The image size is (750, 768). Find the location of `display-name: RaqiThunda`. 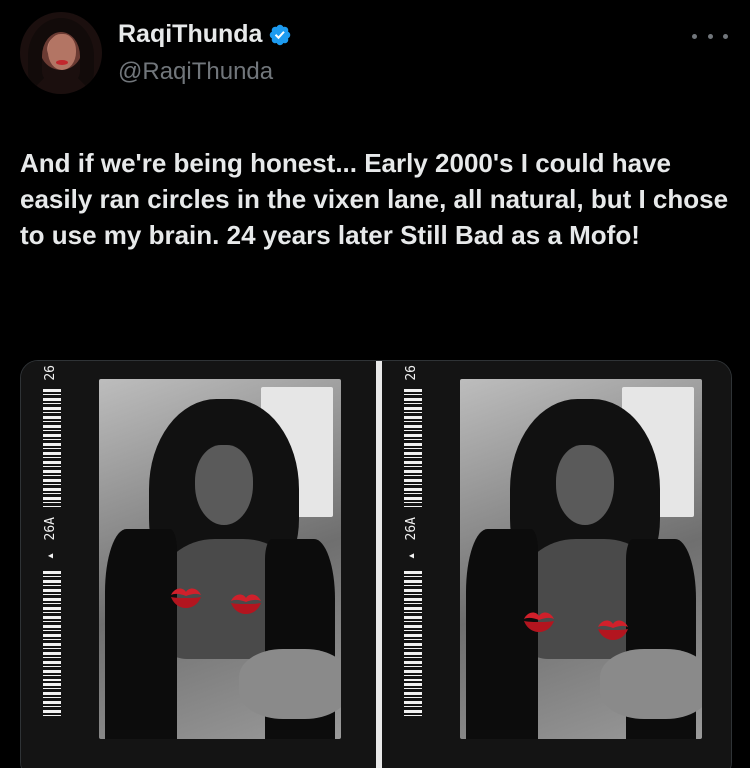

display-name: RaqiThunda is located at coordinates (205, 34).